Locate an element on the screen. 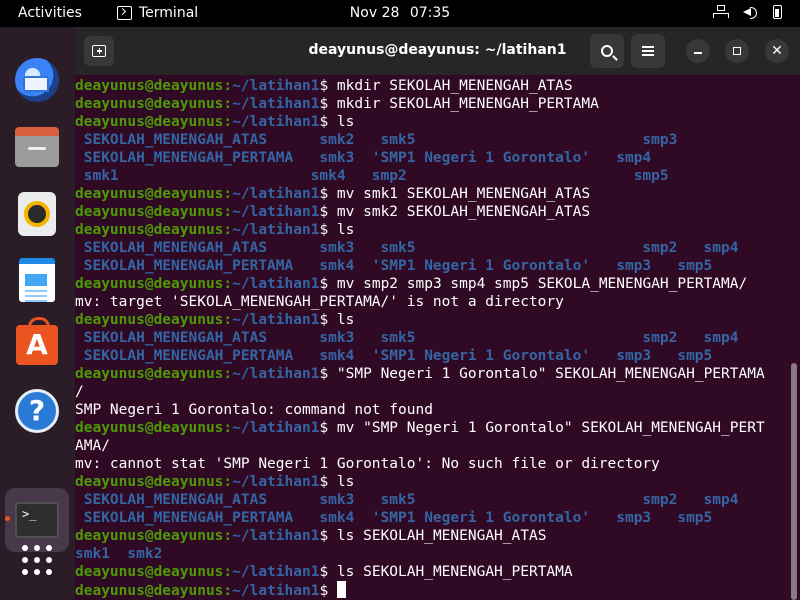 This screenshot has height=600, width=800. show-apps-button is located at coordinates (37, 560).